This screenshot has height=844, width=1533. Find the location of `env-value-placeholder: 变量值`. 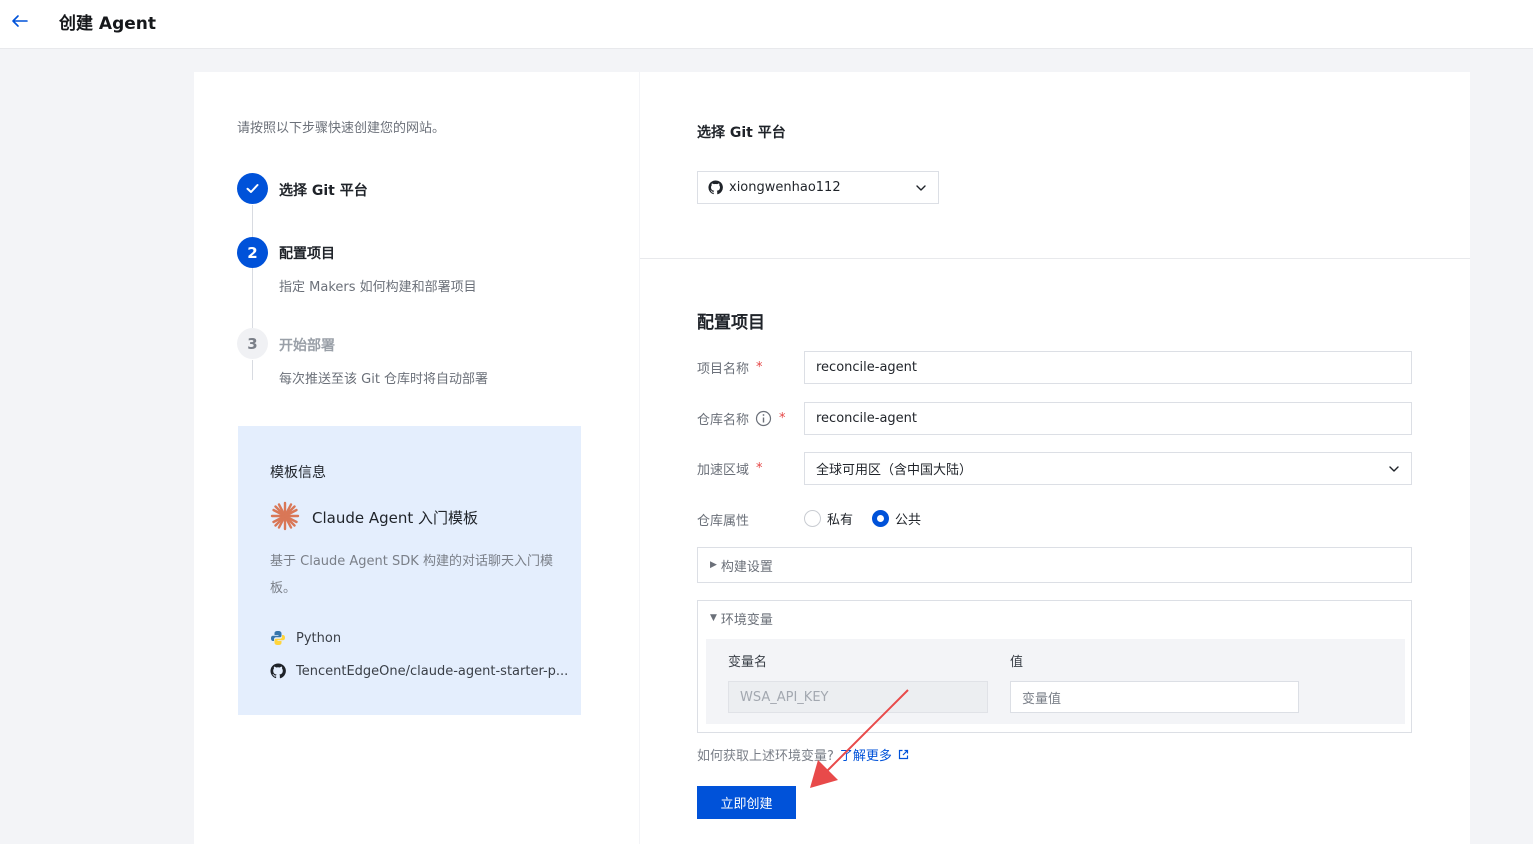

env-value-placeholder: 变量值 is located at coordinates (1042, 699).